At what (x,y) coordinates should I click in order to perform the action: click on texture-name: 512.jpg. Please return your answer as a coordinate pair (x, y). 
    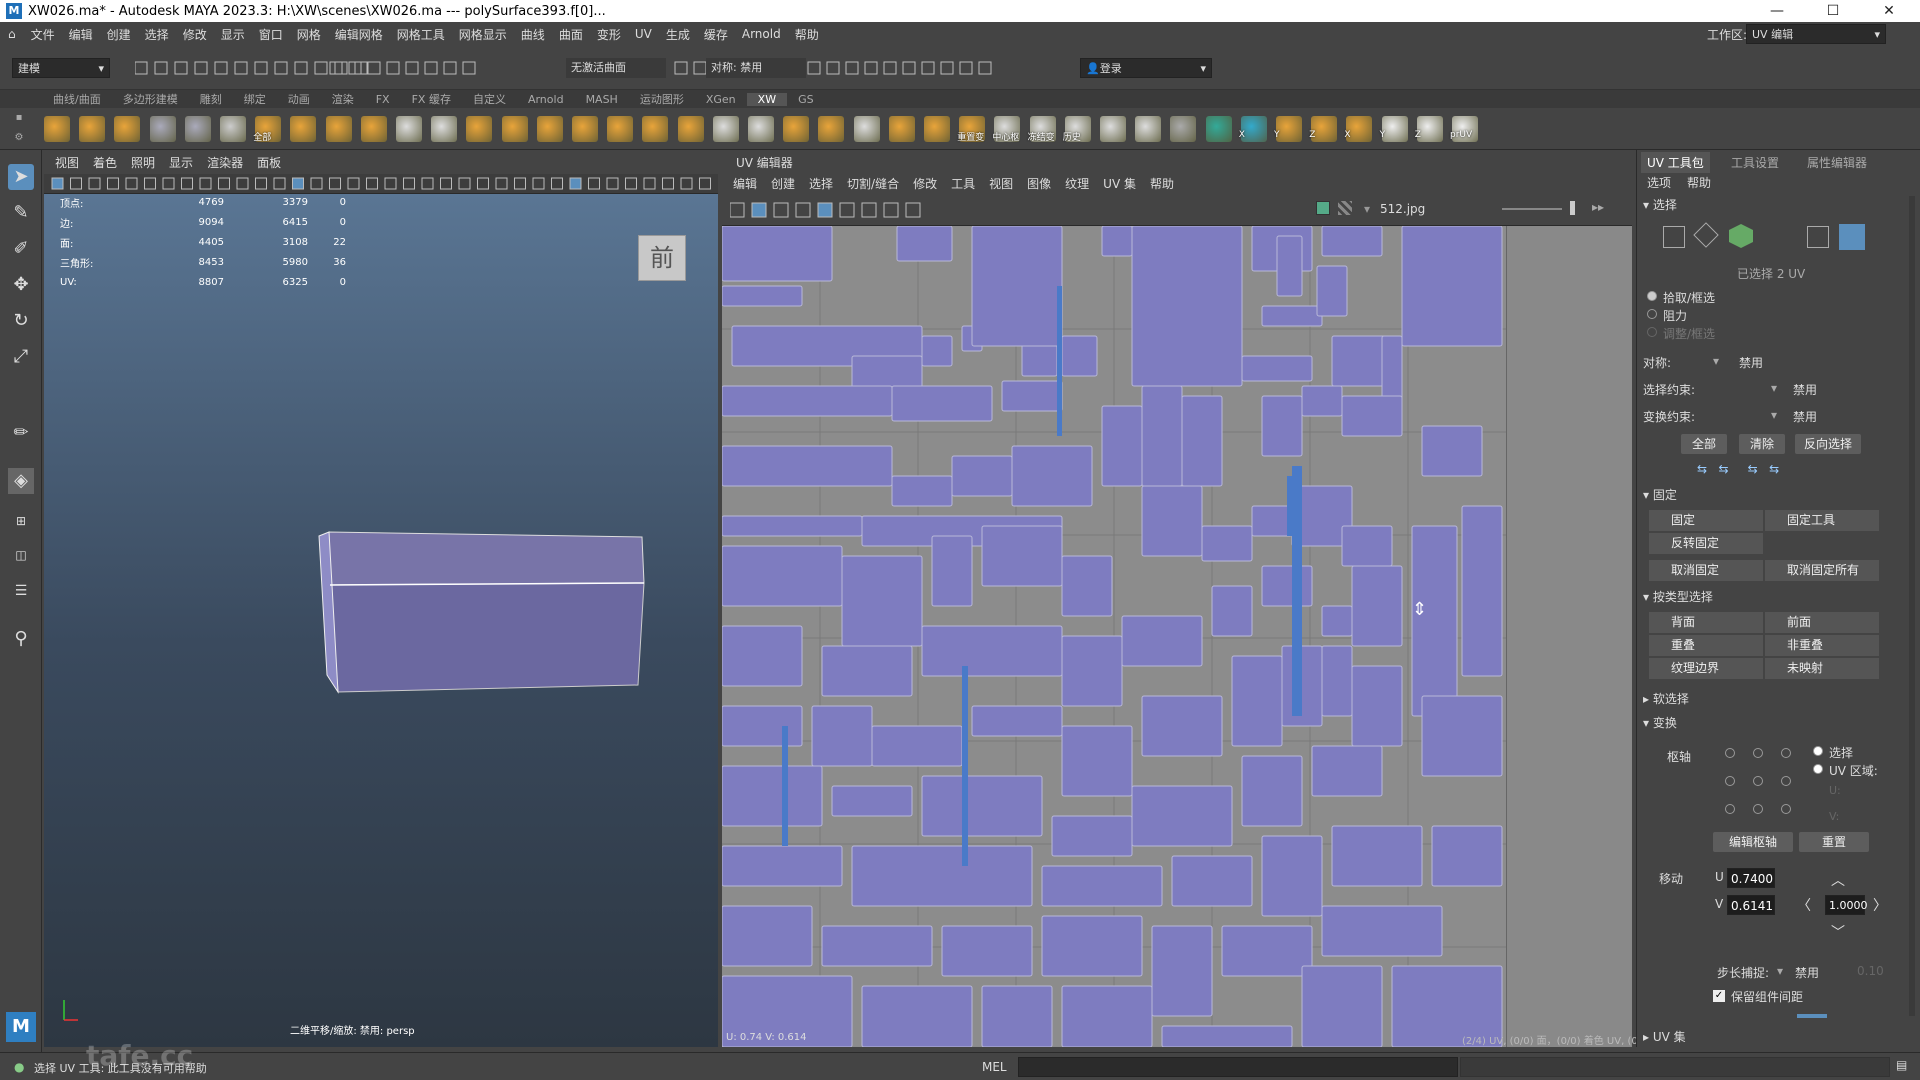
    Looking at the image, I should click on (1402, 209).